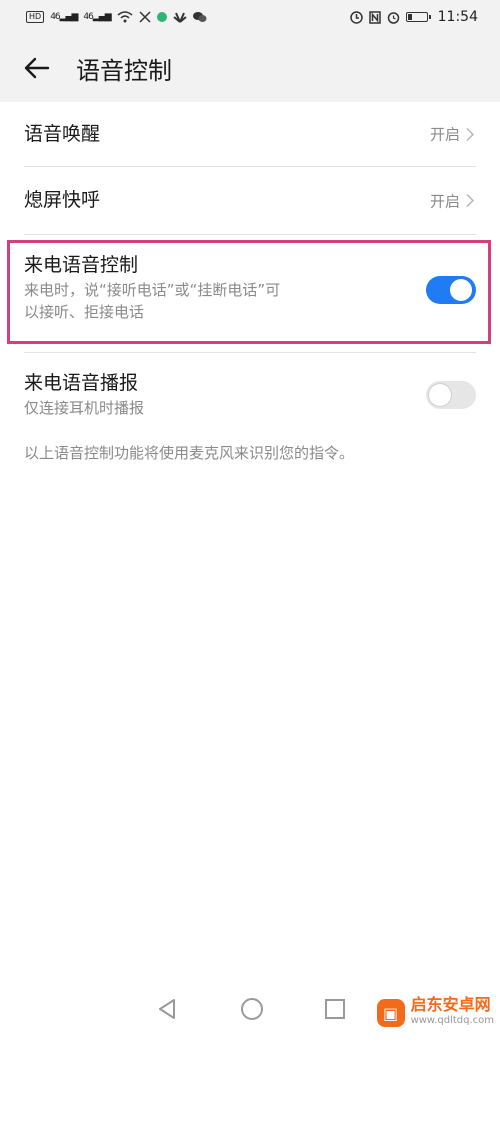  I want to click on toggle-knob, so click(440, 395).